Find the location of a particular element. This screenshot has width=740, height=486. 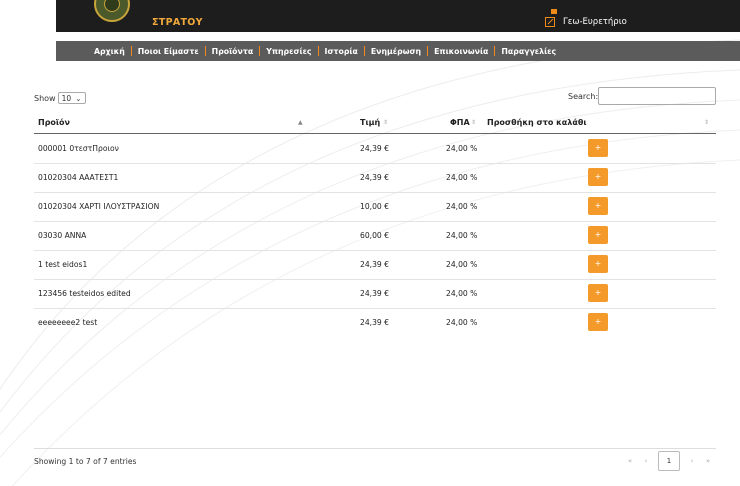

table-row: 000001 0τεστΠροιον 24,39 € 24,00 % + is located at coordinates (375, 149).